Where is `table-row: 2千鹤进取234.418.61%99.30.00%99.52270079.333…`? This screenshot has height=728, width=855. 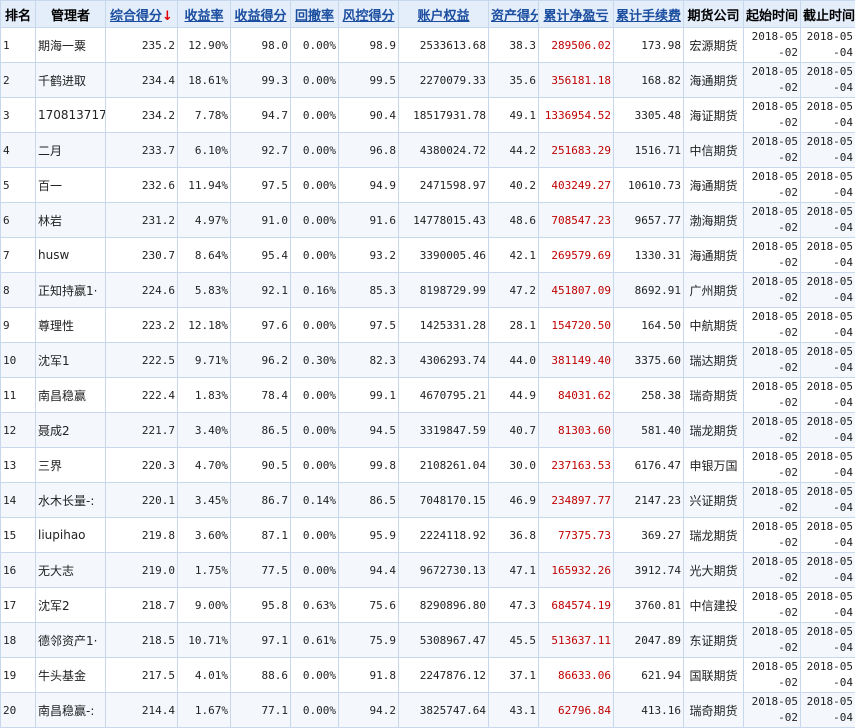 table-row: 2千鹤进取234.418.61%99.30.00%99.52270079.333… is located at coordinates (428, 80).